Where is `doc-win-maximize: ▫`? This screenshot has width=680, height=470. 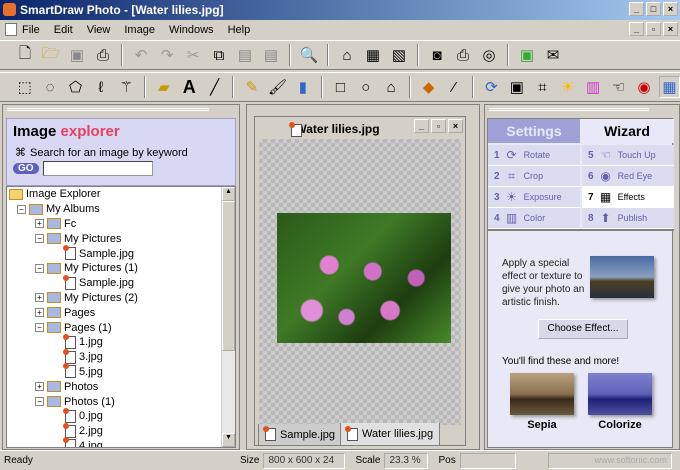
doc-win-maximize: ▫ is located at coordinates (438, 126).